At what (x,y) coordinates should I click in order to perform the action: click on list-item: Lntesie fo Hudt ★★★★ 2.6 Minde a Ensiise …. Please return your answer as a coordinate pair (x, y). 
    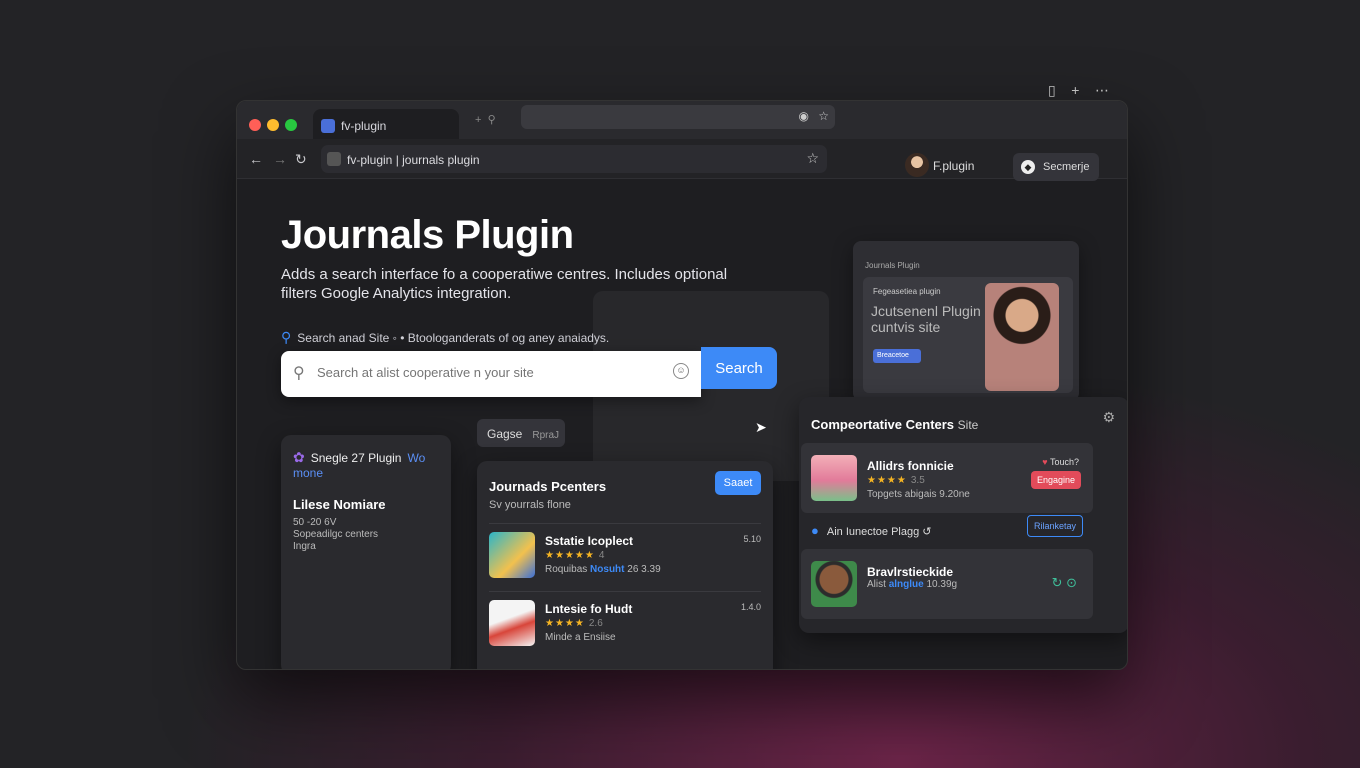
    Looking at the image, I should click on (625, 621).